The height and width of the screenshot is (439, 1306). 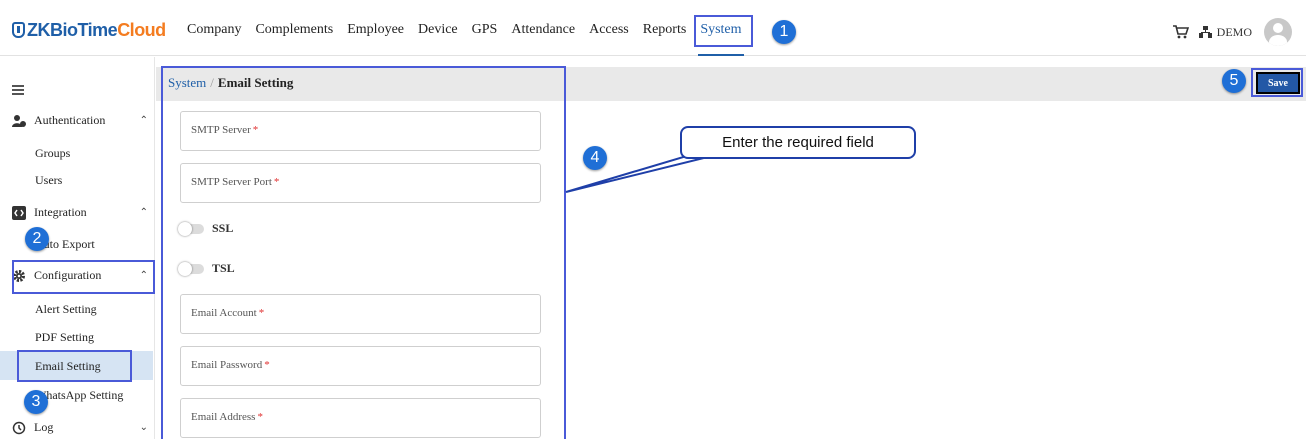 I want to click on logo: ZKBioTime Cloud, so click(x=89, y=30).